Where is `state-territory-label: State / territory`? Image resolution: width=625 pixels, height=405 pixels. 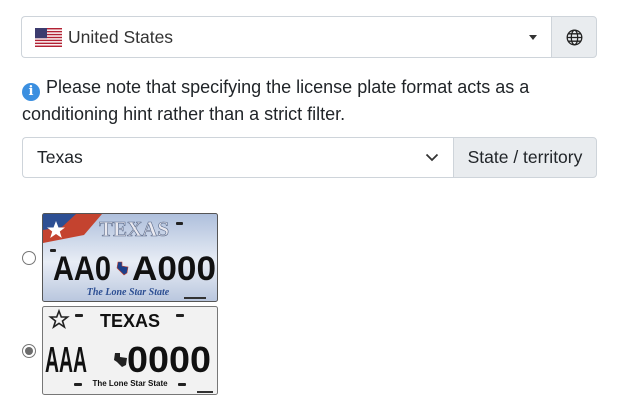 state-territory-label: State / territory is located at coordinates (525, 157).